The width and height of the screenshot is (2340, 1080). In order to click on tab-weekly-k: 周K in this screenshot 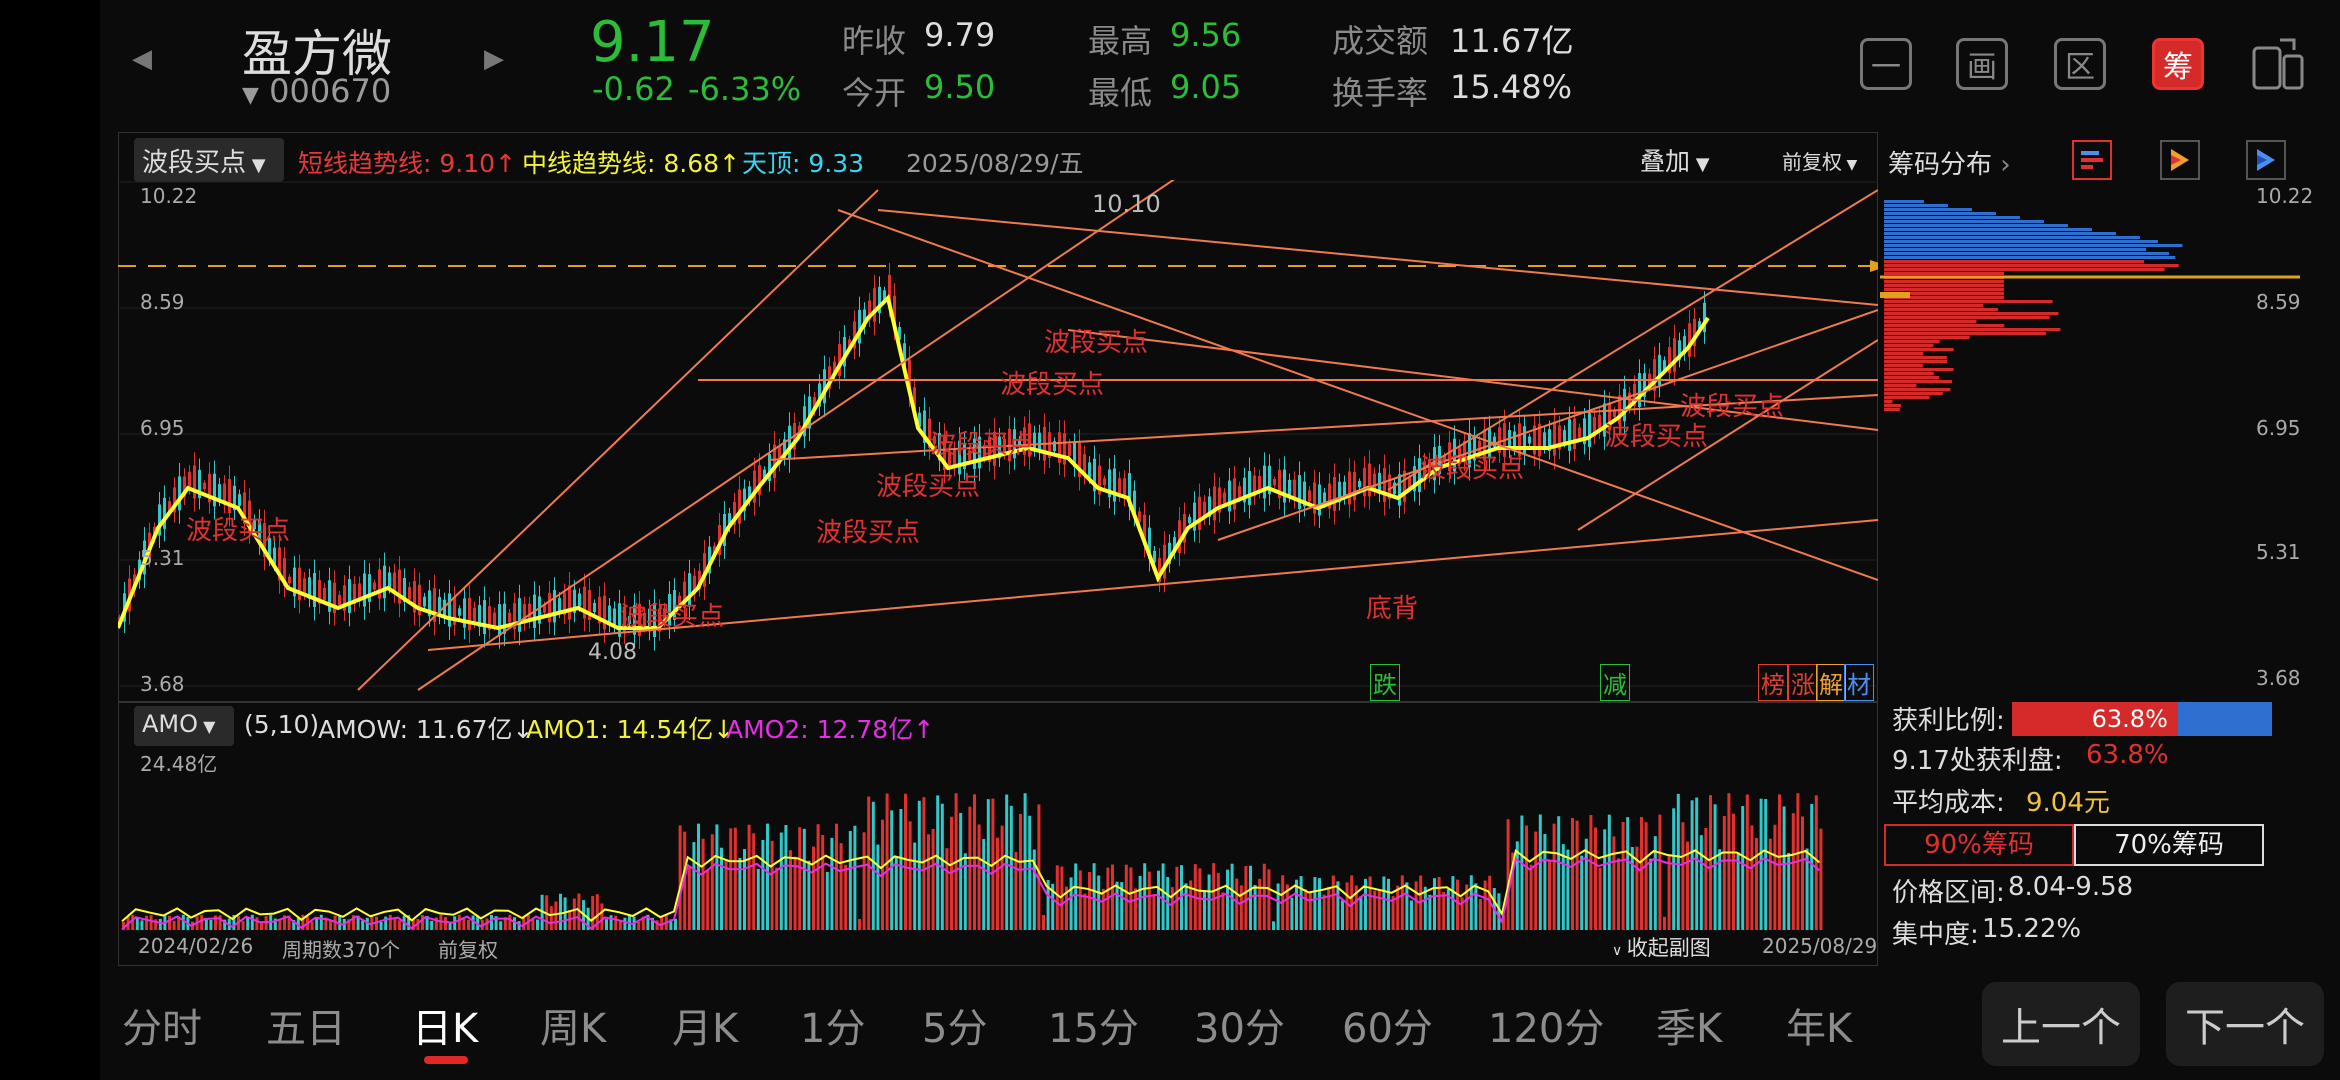, I will do `click(573, 1025)`.